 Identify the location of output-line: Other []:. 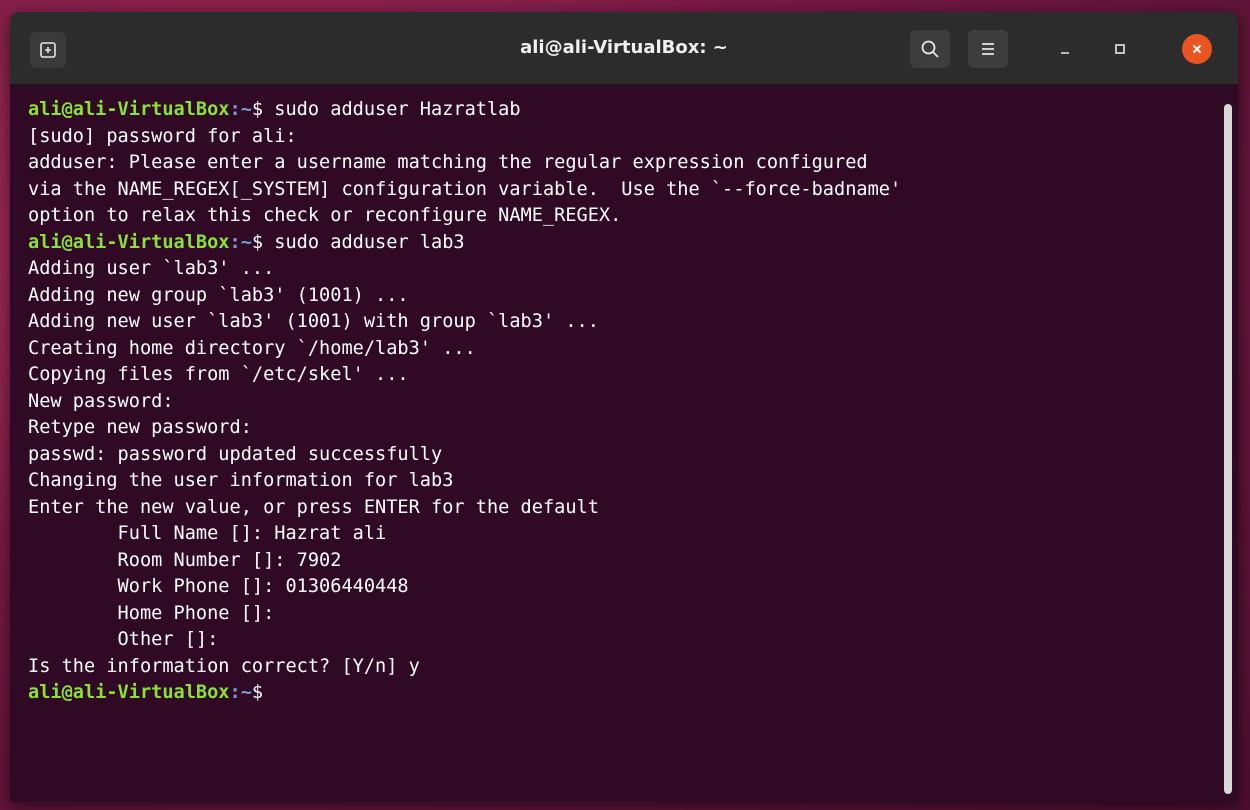
(123, 639).